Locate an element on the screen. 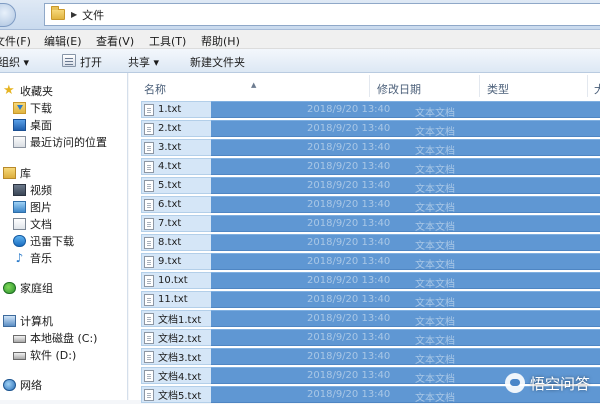 The width and height of the screenshot is (600, 404). sort-ascending-icon: ▲ is located at coordinates (254, 85).